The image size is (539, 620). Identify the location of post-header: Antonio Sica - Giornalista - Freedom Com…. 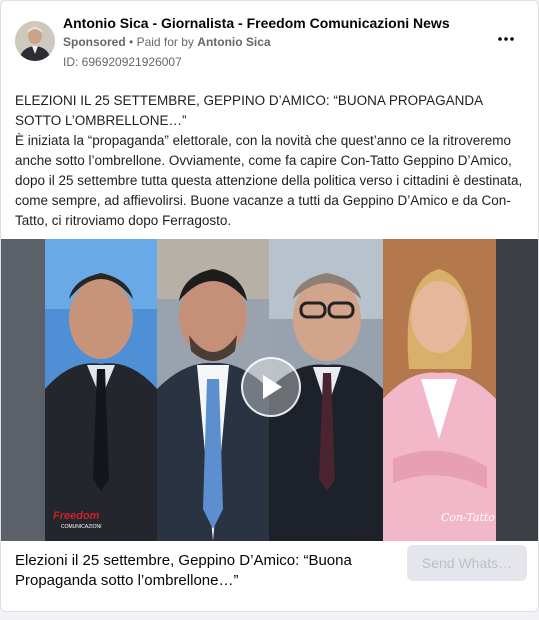
(269, 39).